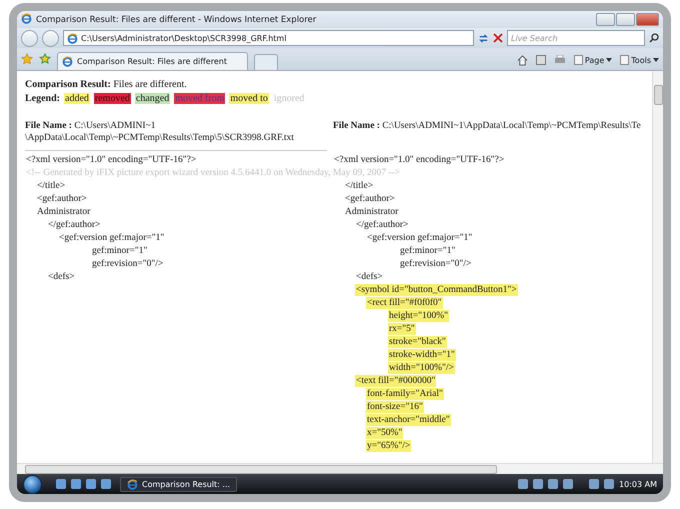 The width and height of the screenshot is (680, 509). What do you see at coordinates (183, 38) in the screenshot?
I see `address-text: C:\Users\Administrator\Desktop\SCR3998_GRF.html` at bounding box center [183, 38].